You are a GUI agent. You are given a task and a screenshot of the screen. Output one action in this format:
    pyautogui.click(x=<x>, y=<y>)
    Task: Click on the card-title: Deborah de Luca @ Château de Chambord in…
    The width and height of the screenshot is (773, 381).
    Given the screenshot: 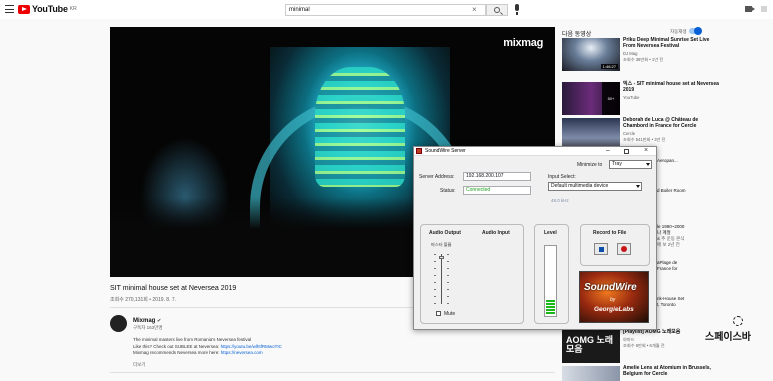 What is the action you would take?
    pyautogui.click(x=673, y=123)
    